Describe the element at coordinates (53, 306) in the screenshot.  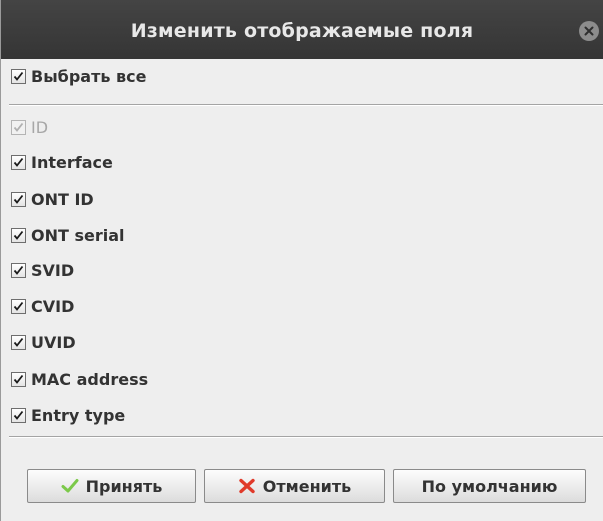
I see `field-label: CVID` at that location.